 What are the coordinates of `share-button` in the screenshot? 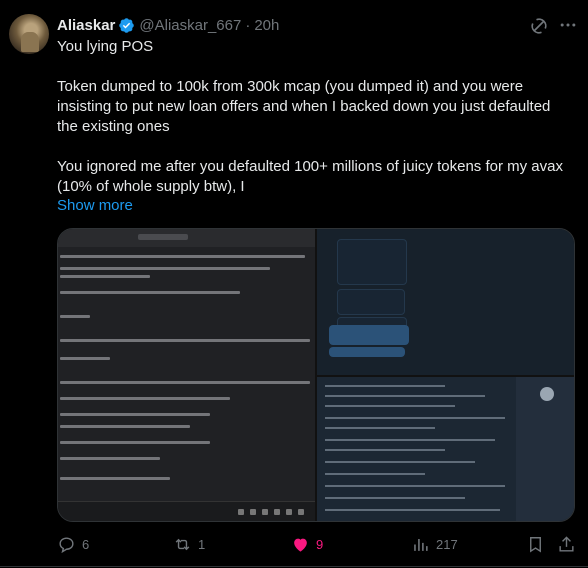 It's located at (566, 544).